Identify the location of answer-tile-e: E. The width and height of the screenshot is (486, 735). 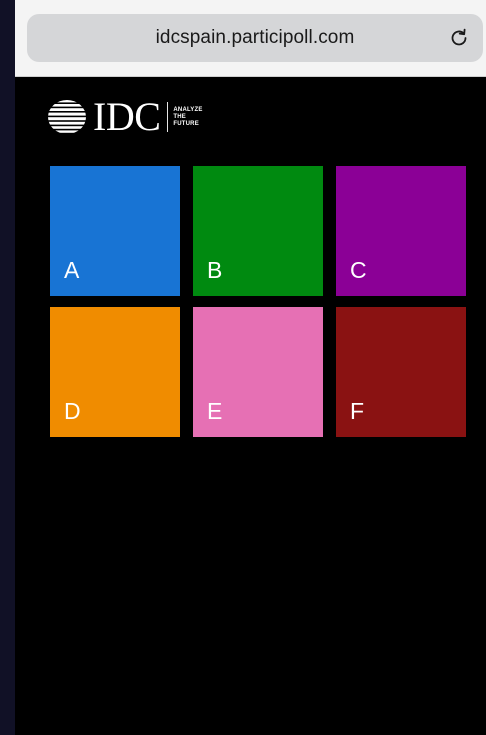
(258, 372).